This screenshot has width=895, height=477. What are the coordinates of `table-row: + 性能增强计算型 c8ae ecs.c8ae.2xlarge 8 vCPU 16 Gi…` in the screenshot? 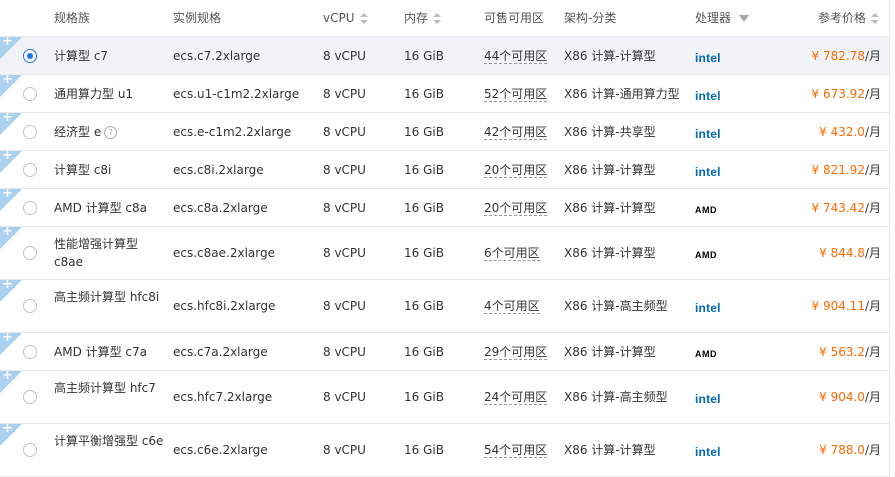 It's located at (444, 253).